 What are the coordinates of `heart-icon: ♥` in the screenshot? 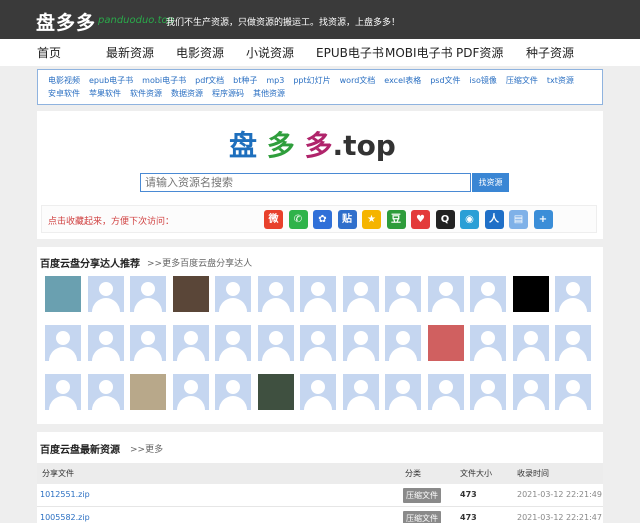 It's located at (420, 219).